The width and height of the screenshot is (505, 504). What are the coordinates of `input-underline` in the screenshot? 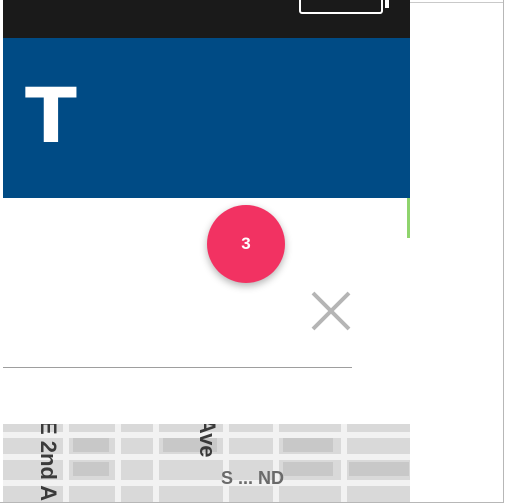 It's located at (177, 367).